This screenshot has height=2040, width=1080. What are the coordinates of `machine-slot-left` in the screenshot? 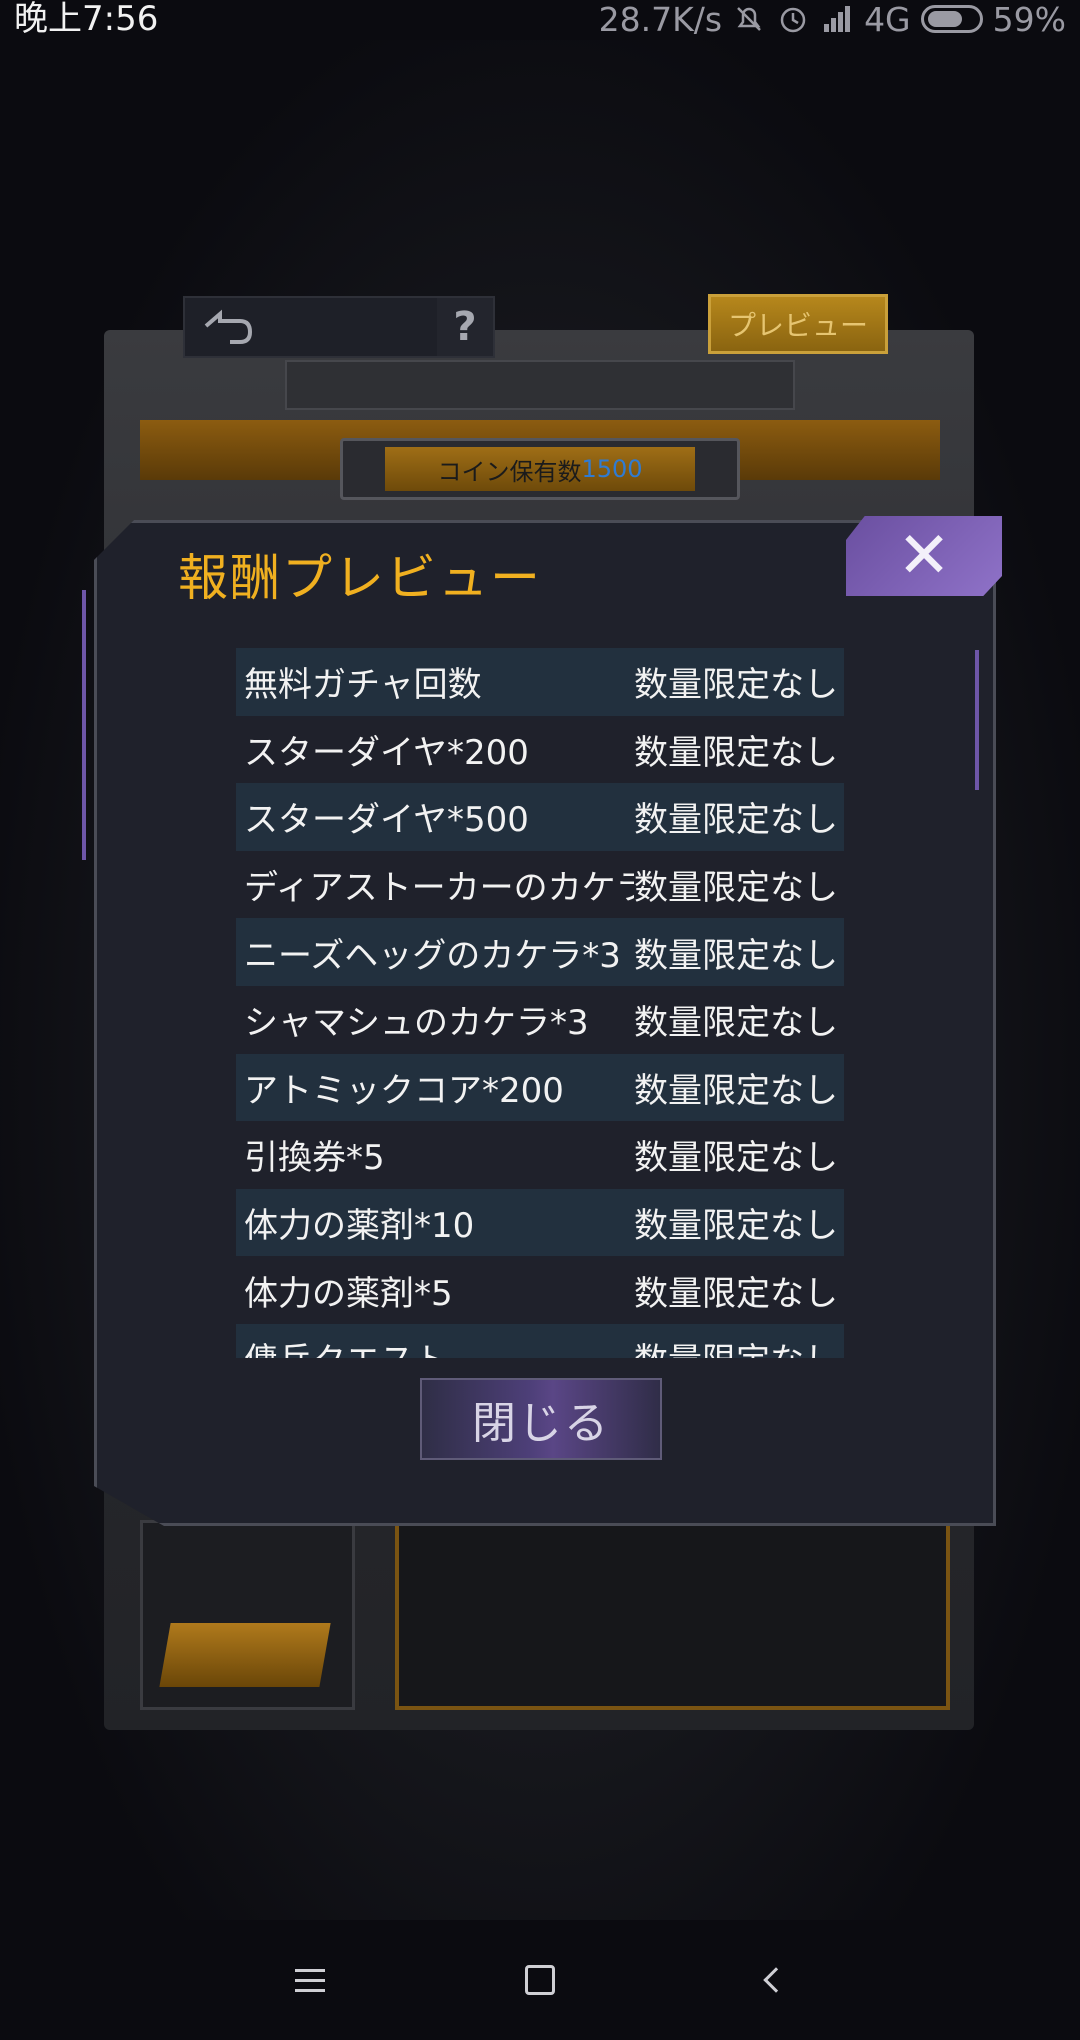 It's located at (247, 1615).